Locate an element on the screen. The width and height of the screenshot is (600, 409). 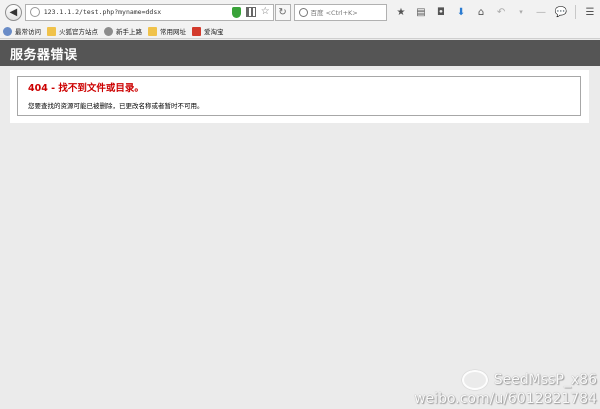
menu-icon: ☰ is located at coordinates (590, 12).